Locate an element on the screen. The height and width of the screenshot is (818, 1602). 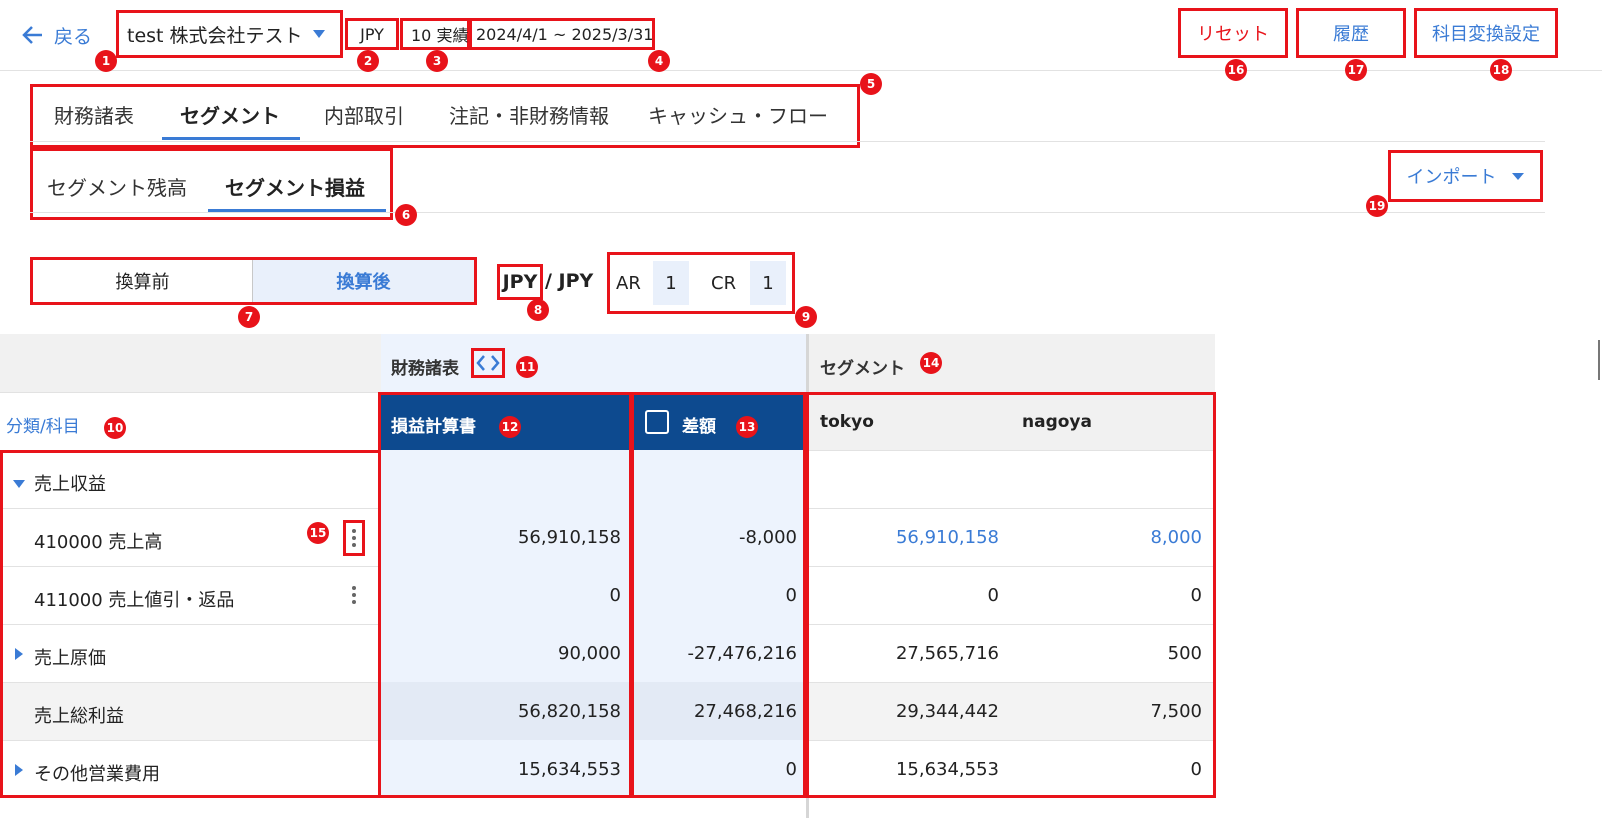
conversion-before-label: 換算前 is located at coordinates (142, 282).